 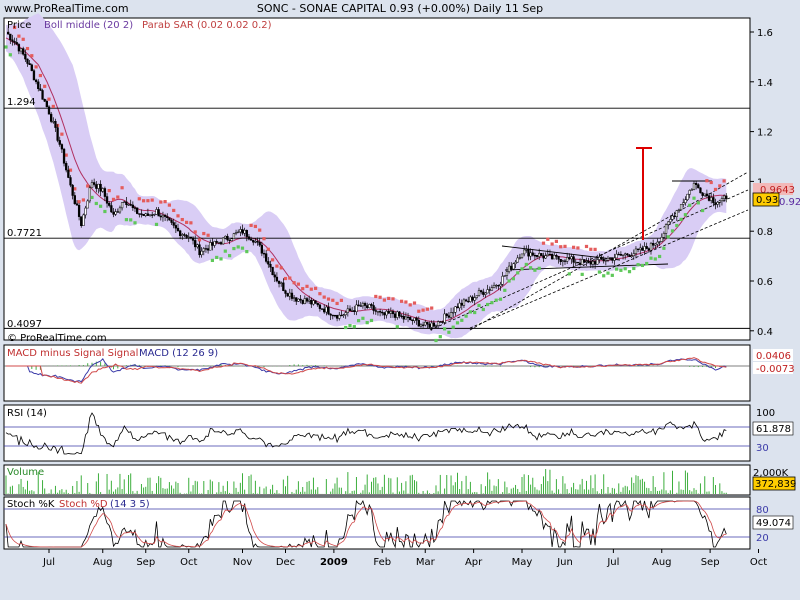 I want to click on x-tick-label-14: Sep, so click(x=710, y=562).